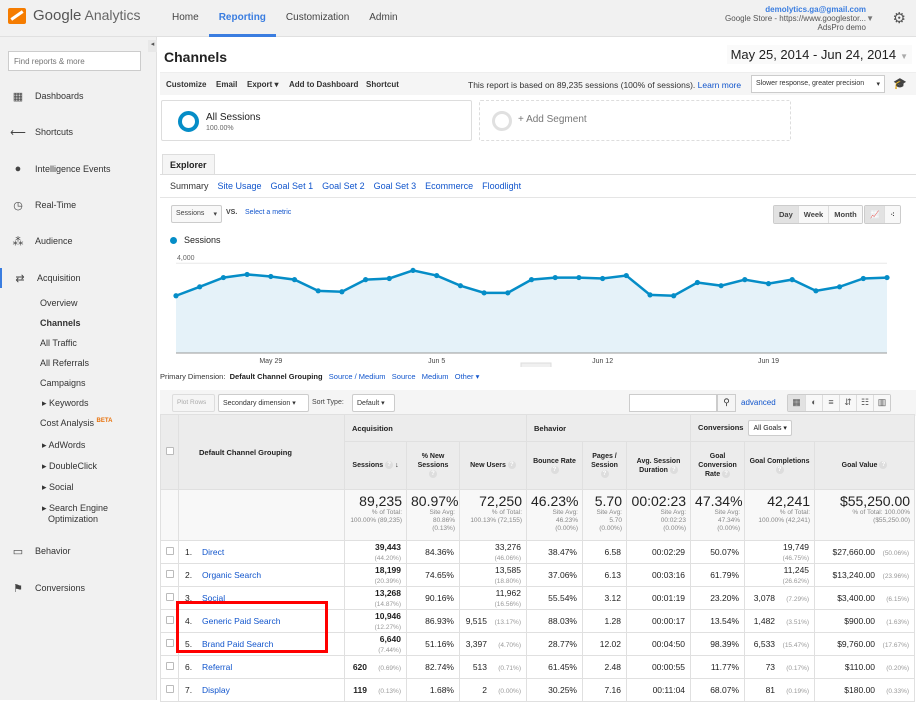 The height and width of the screenshot is (702, 916). What do you see at coordinates (169, 451) in the screenshot?
I see `select-all-checkbox` at bounding box center [169, 451].